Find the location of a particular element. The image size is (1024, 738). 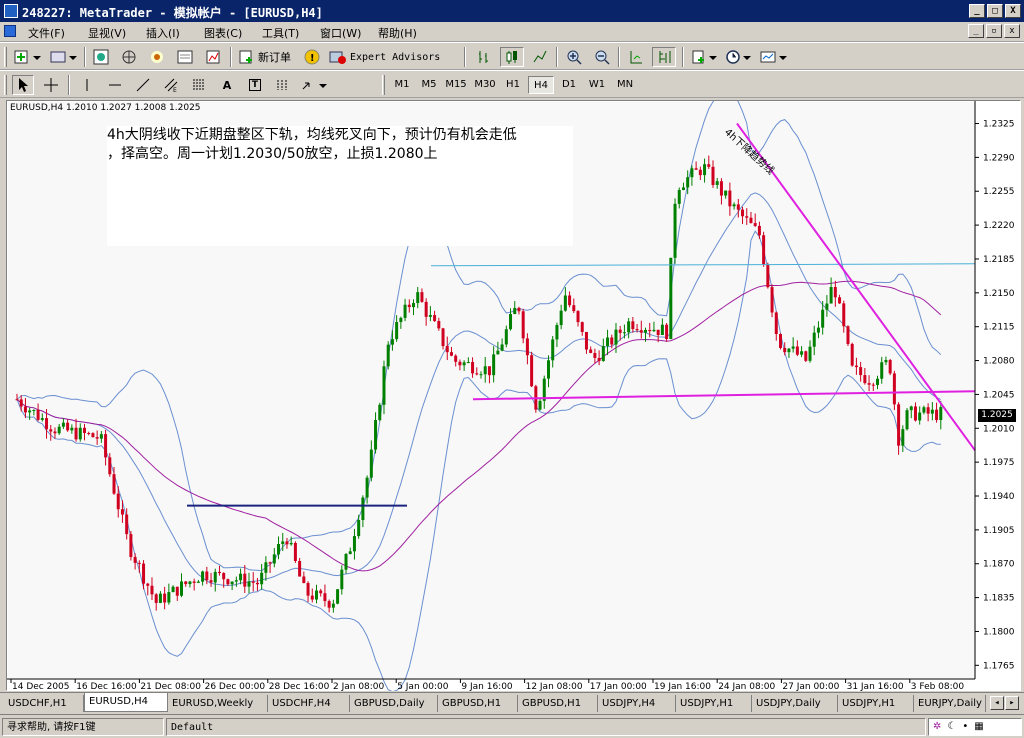

timeframe-m1: M1 is located at coordinates (402, 85).